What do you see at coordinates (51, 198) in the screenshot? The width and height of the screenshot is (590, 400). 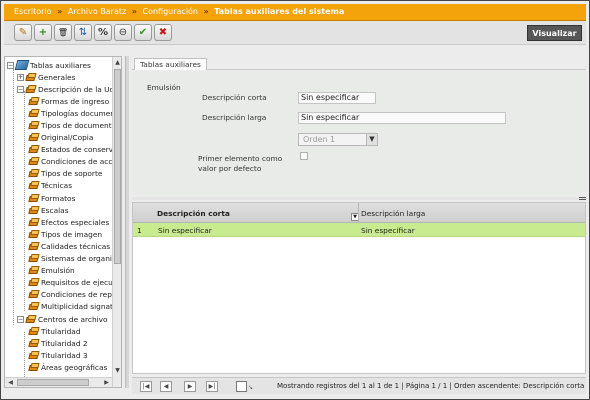 I see `tree-item: Formatos` at bounding box center [51, 198].